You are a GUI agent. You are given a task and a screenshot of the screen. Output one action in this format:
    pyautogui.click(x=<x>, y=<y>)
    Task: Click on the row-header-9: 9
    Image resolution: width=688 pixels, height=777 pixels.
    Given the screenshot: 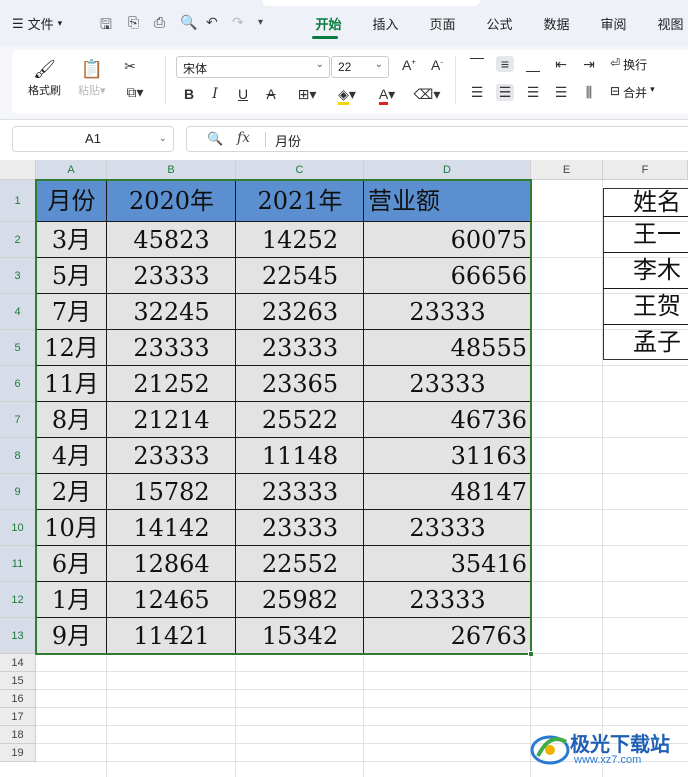 What is the action you would take?
    pyautogui.click(x=18, y=492)
    